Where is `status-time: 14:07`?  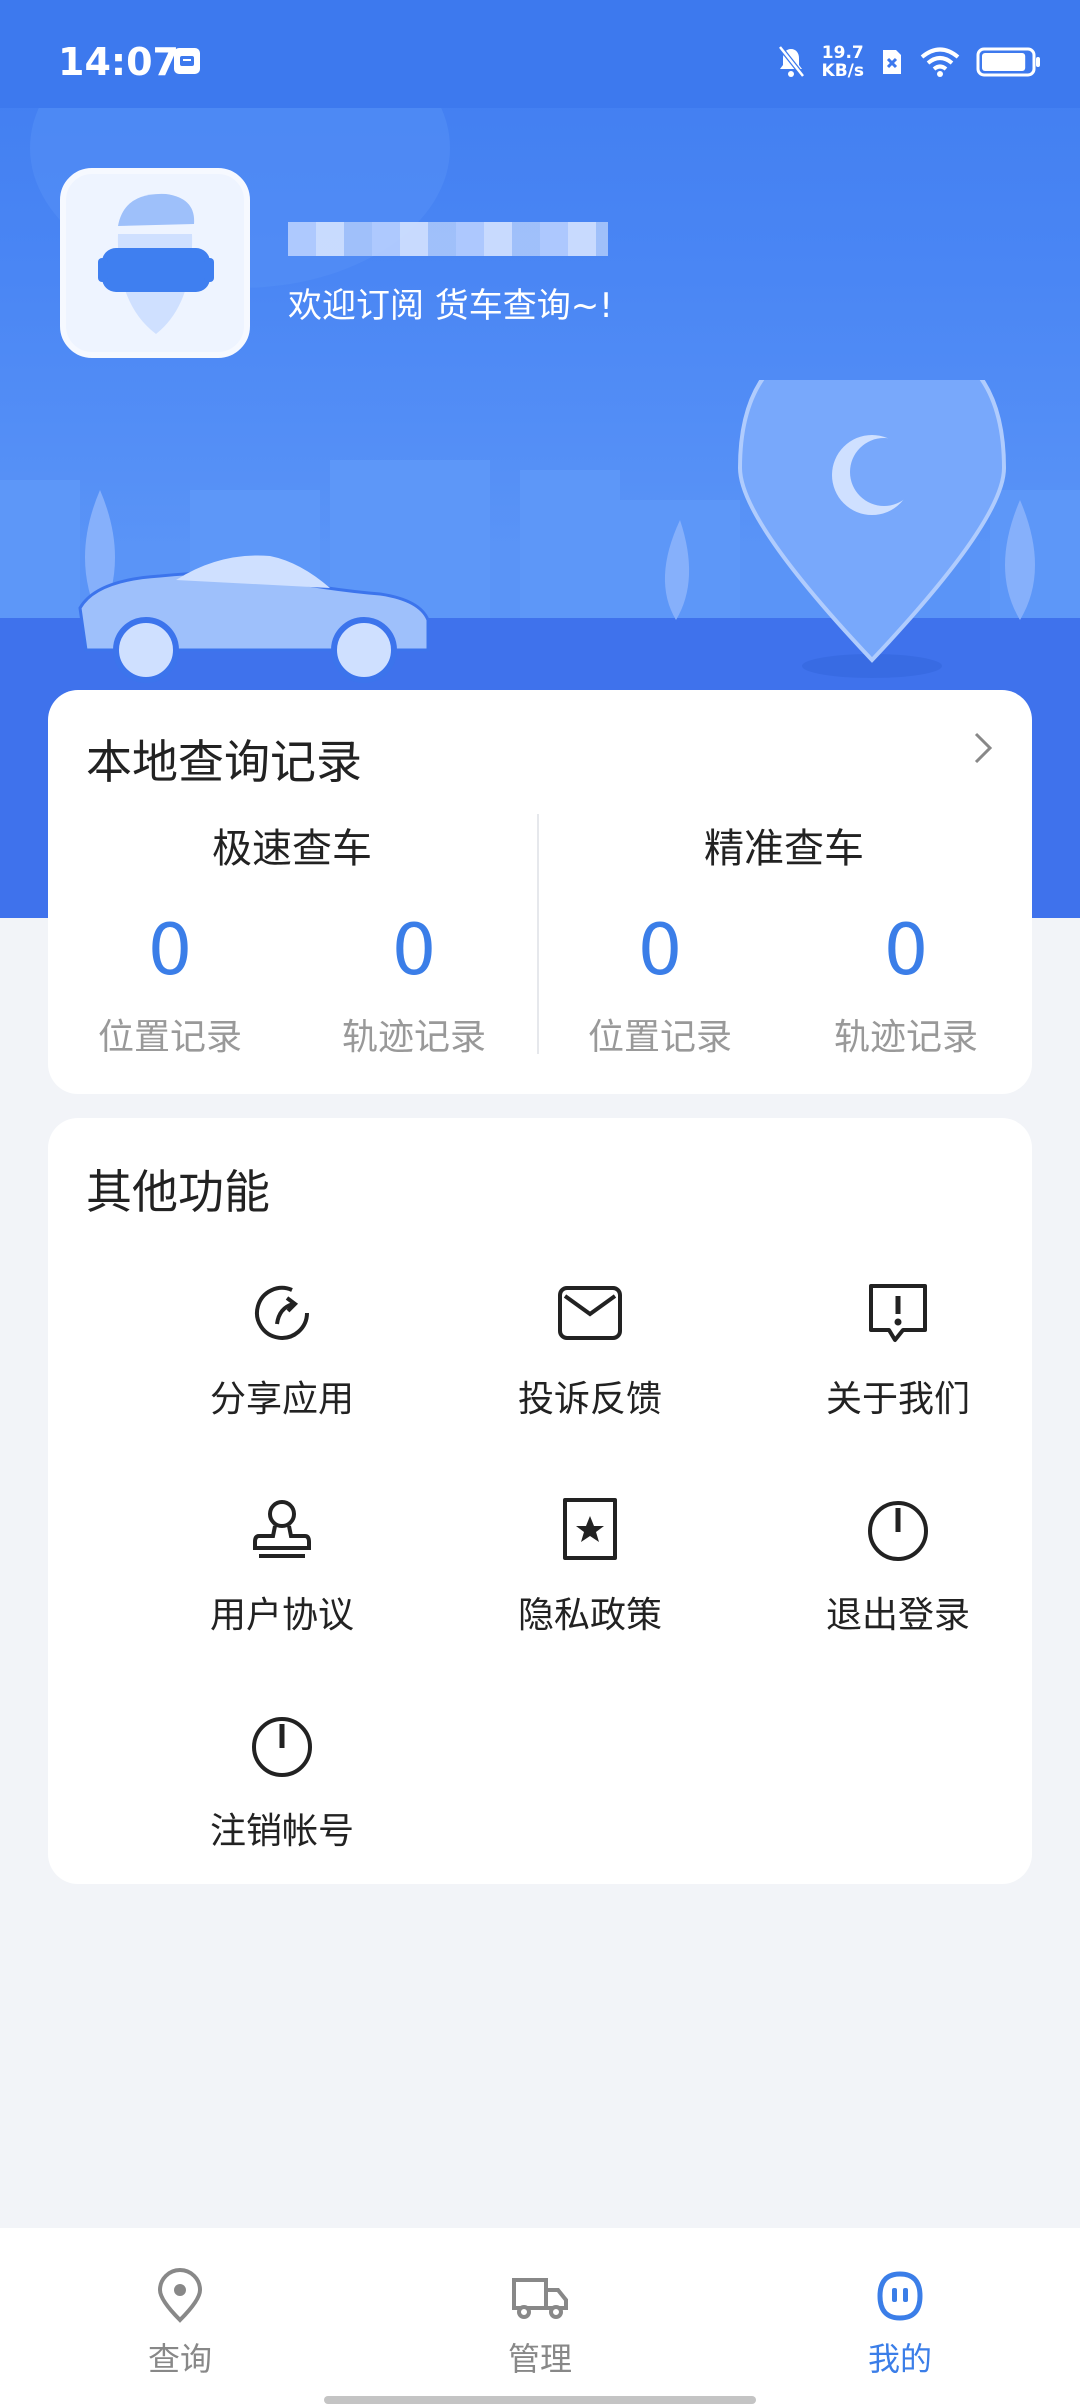 status-time: 14:07 is located at coordinates (118, 62).